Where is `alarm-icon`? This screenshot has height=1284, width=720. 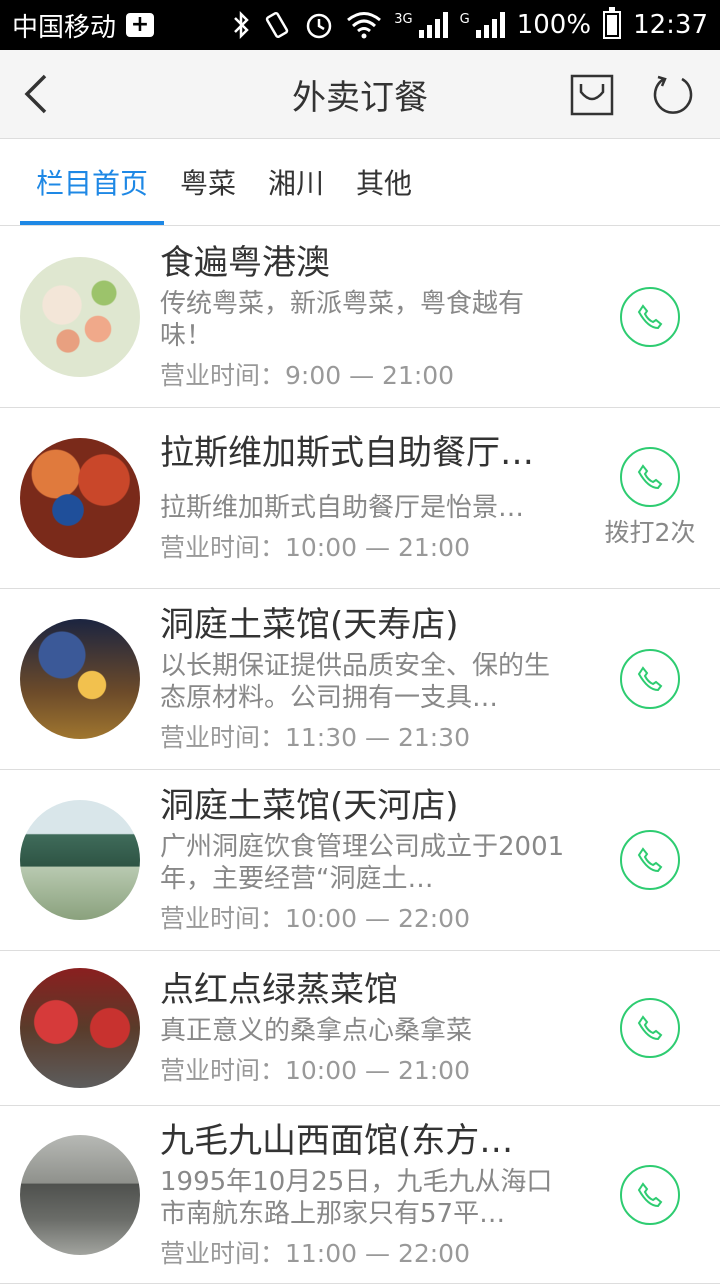 alarm-icon is located at coordinates (319, 26).